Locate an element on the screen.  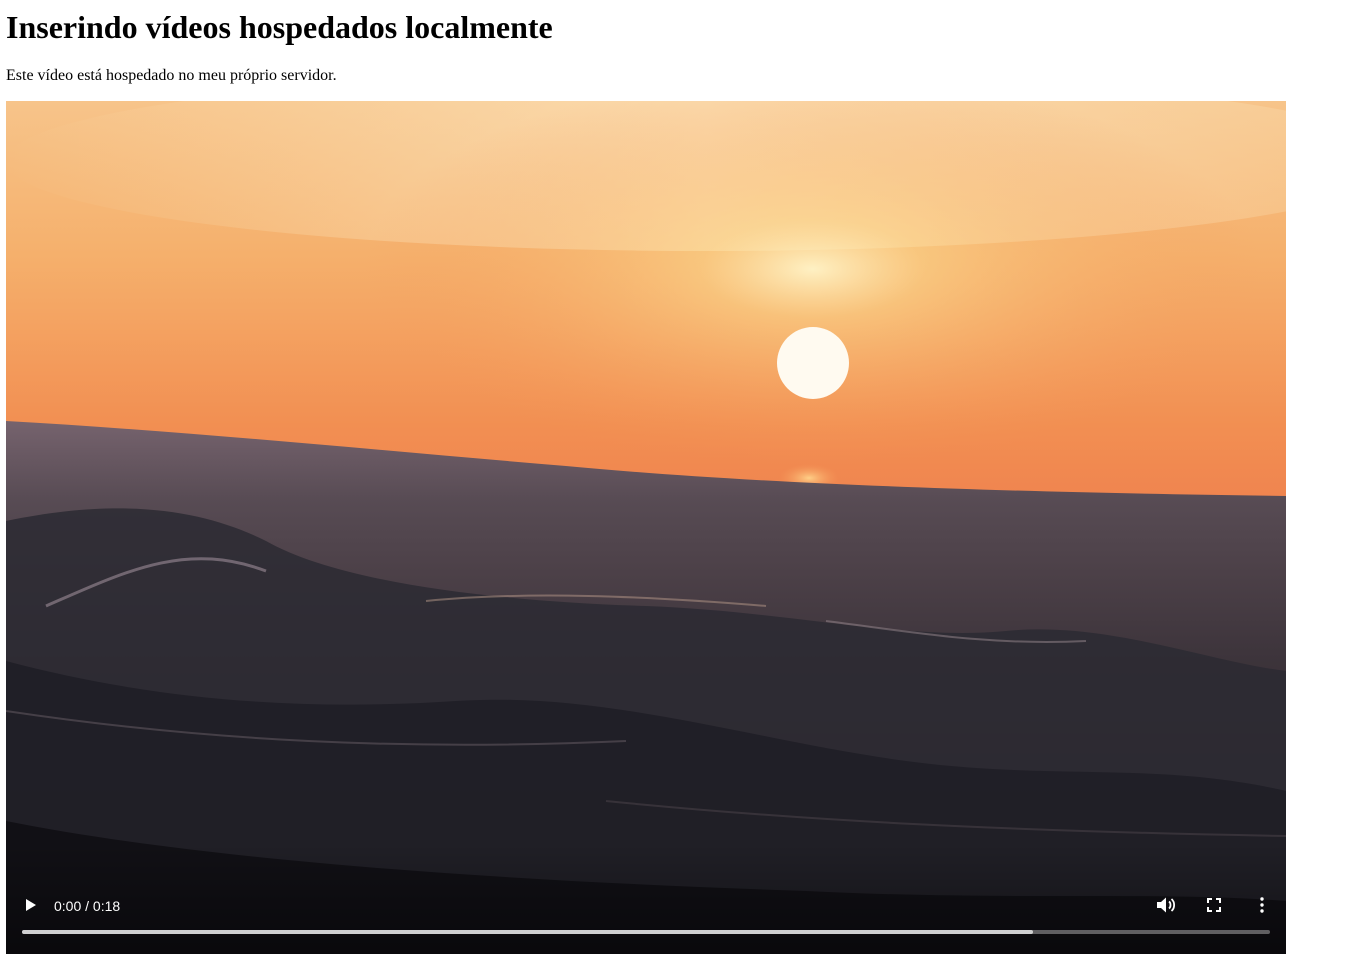
page-title: Inserindo vídeos hospedados localmente is located at coordinates (279, 27).